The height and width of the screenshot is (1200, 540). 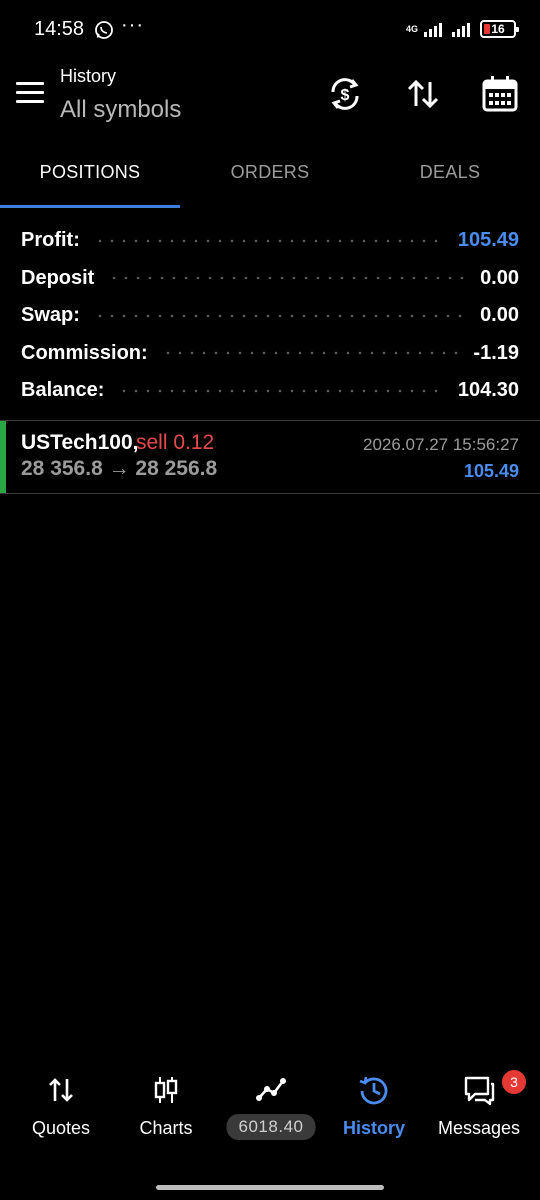 I want to click on balance-value: 104.30, so click(x=488, y=390).